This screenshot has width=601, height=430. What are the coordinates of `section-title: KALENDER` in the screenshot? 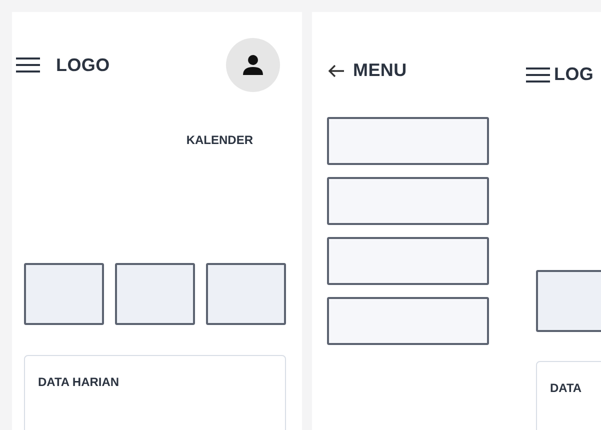 It's located at (219, 140).